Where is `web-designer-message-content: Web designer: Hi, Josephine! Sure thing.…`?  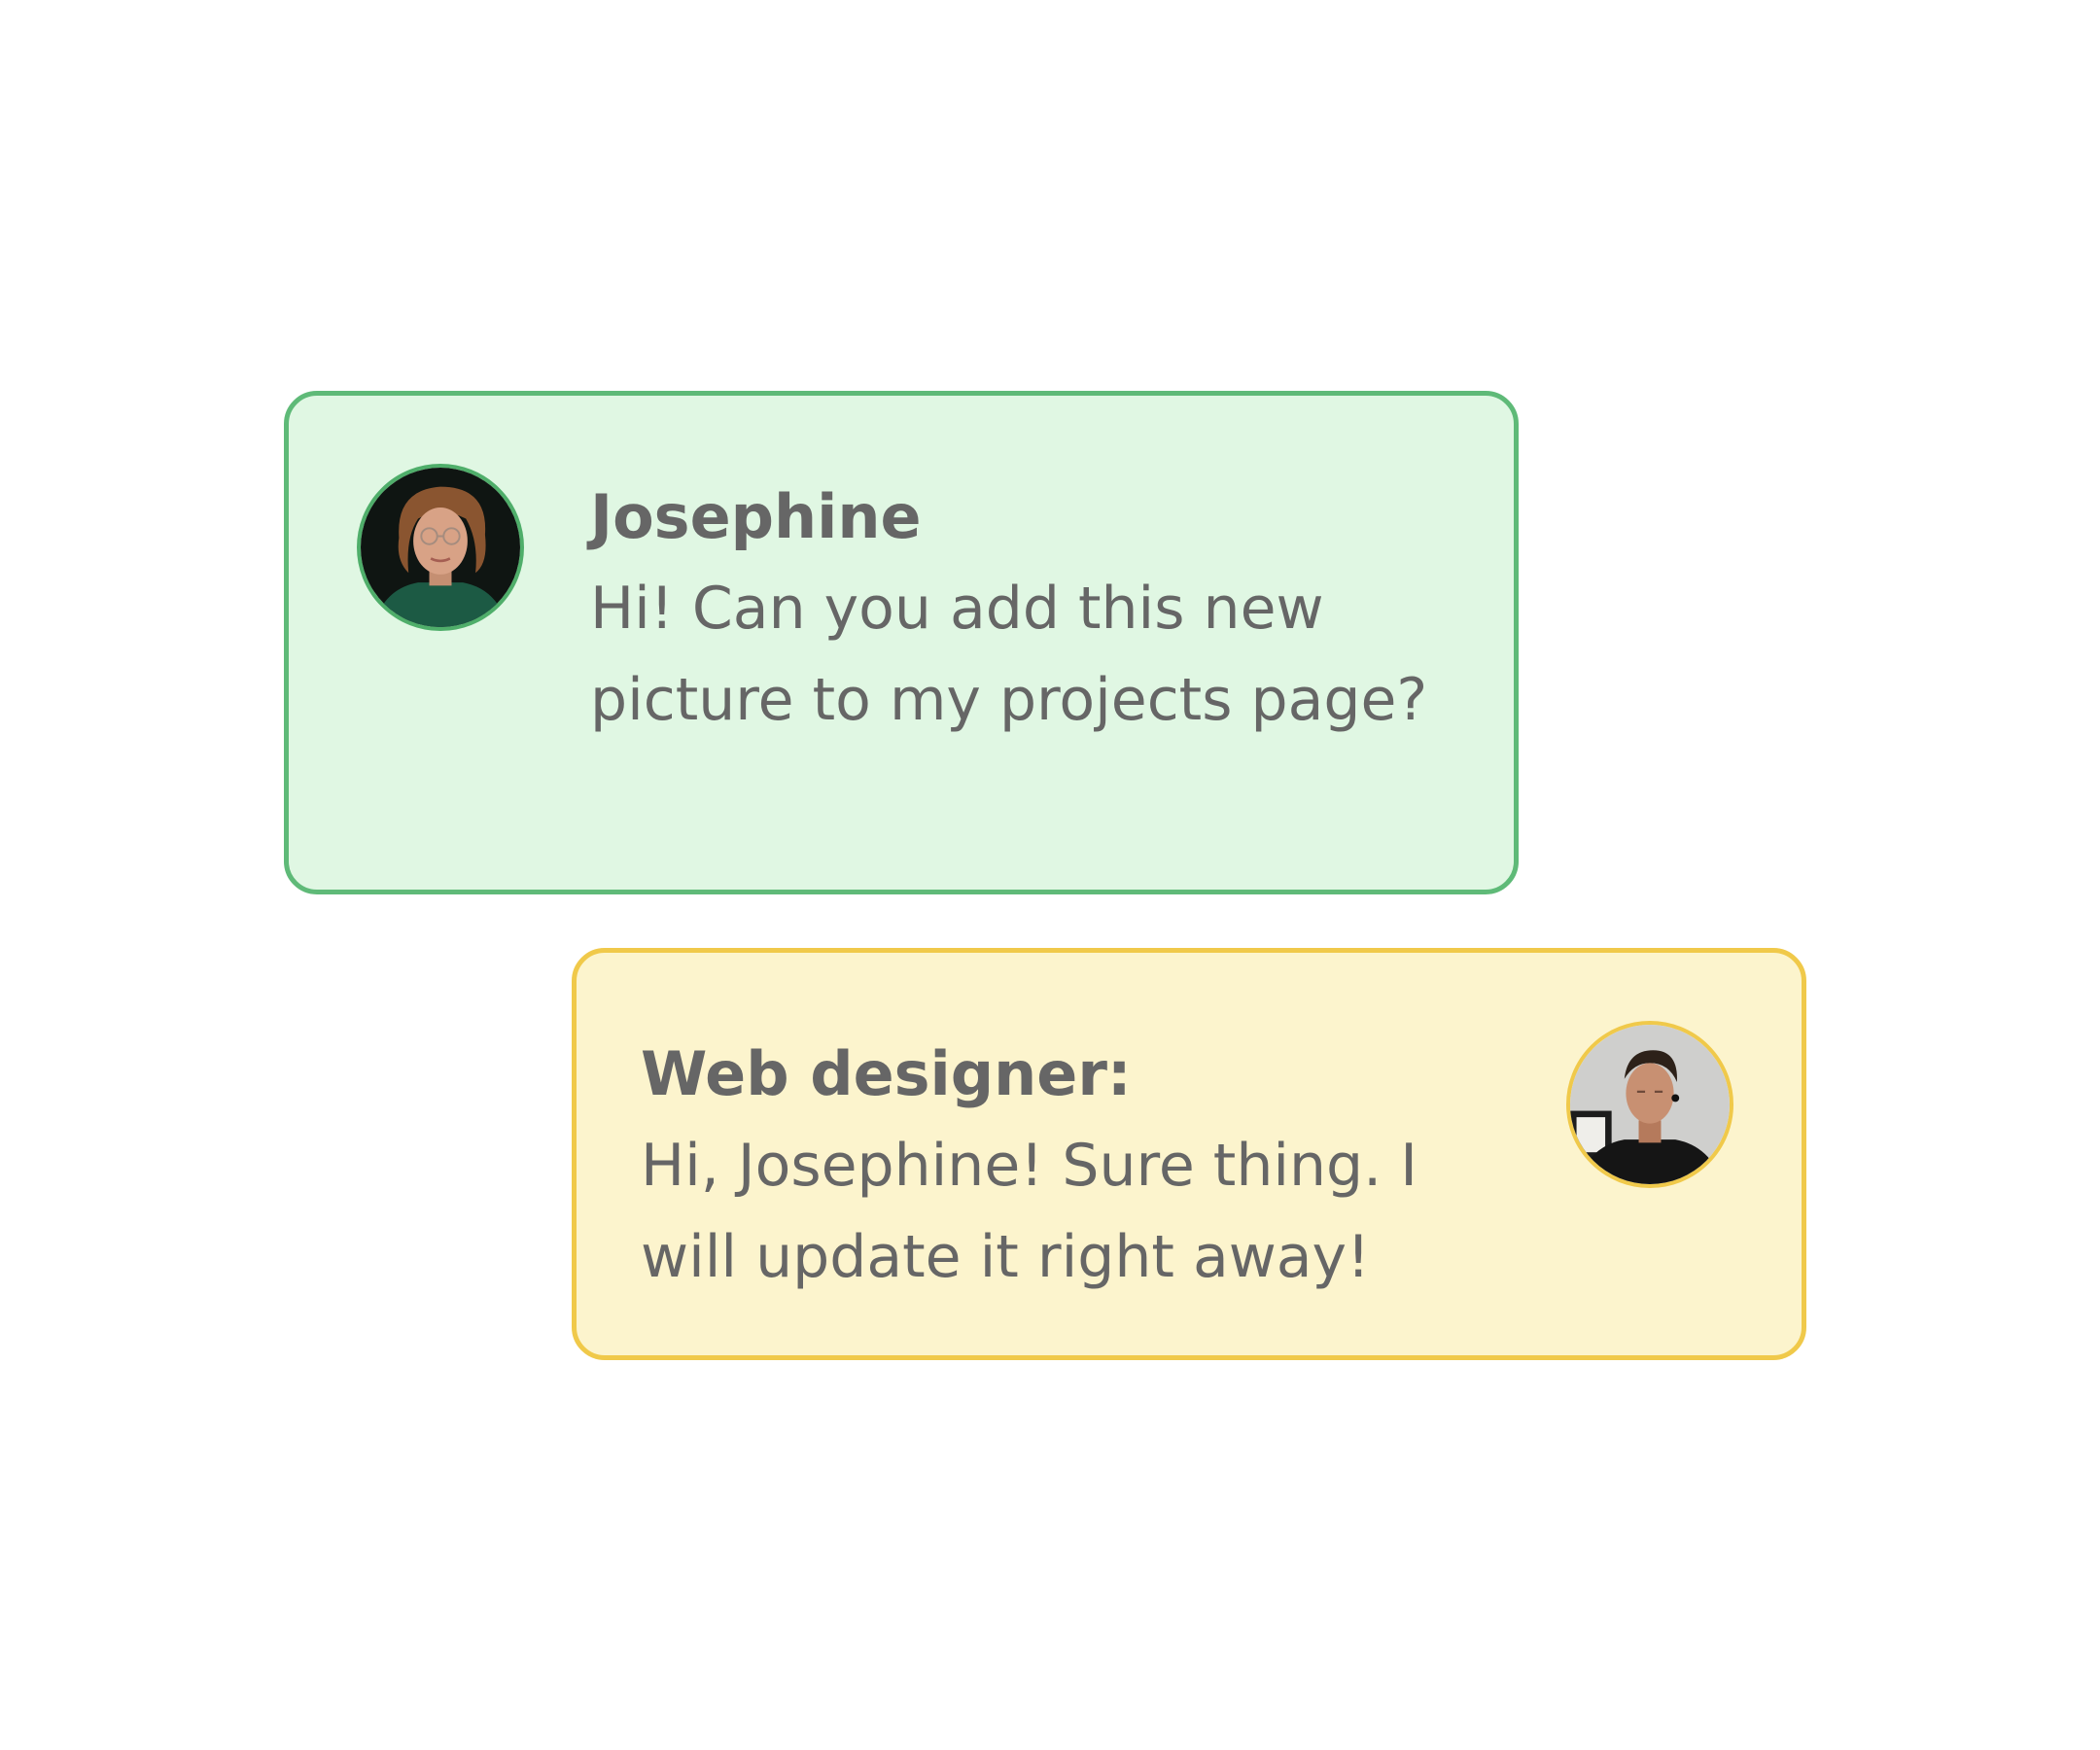 web-designer-message-content: Web designer: Hi, Josephine! Sure thing.… is located at coordinates (1064, 1166).